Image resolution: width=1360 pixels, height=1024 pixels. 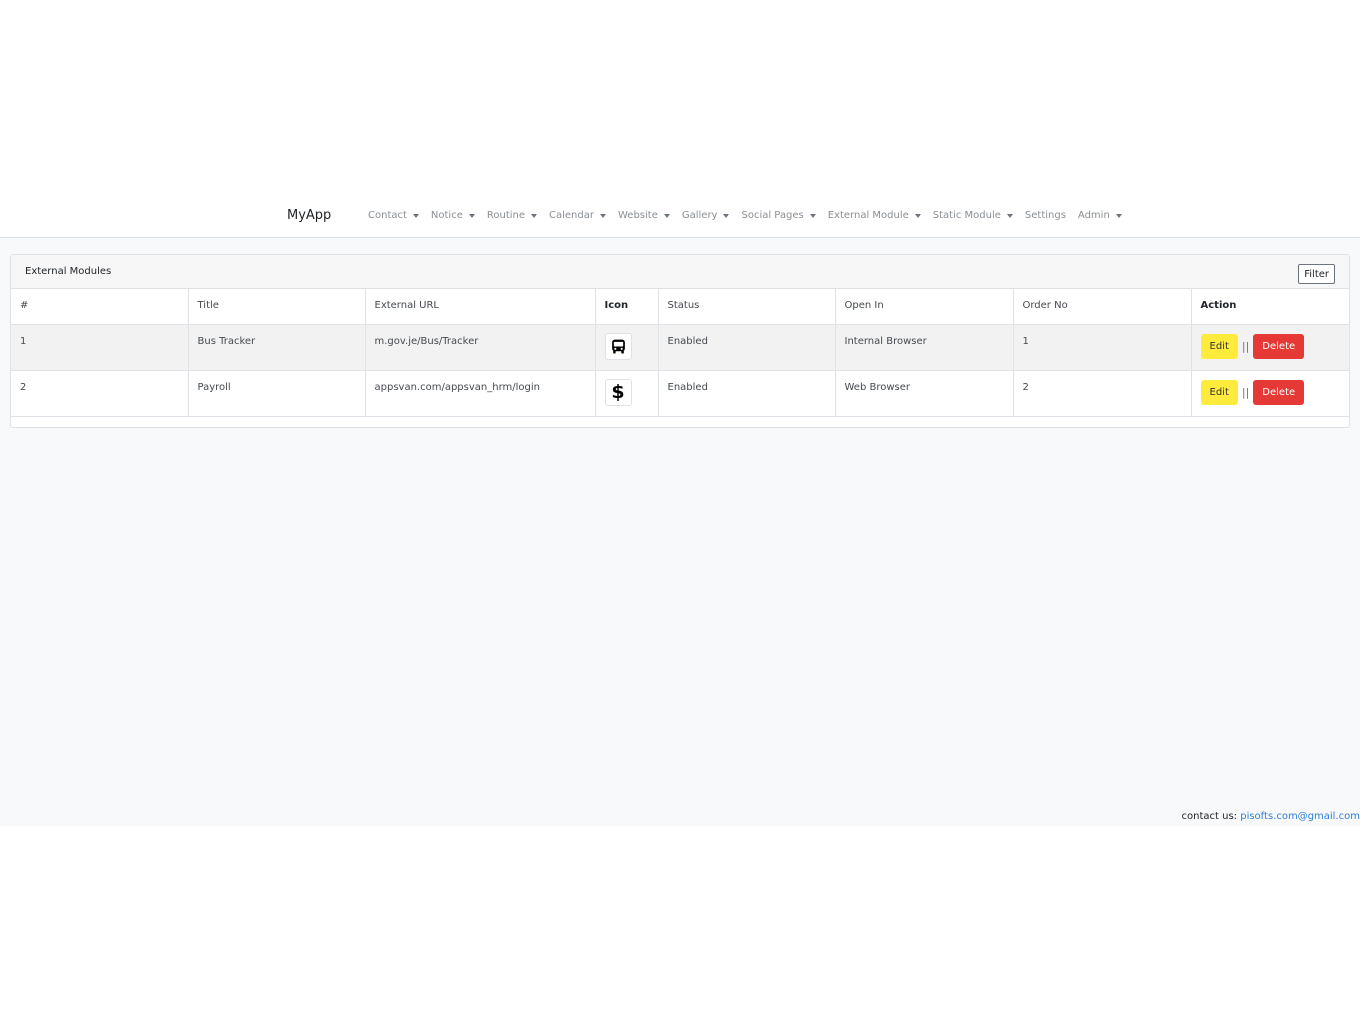 I want to click on row-open-in: Web Browser, so click(x=924, y=393).